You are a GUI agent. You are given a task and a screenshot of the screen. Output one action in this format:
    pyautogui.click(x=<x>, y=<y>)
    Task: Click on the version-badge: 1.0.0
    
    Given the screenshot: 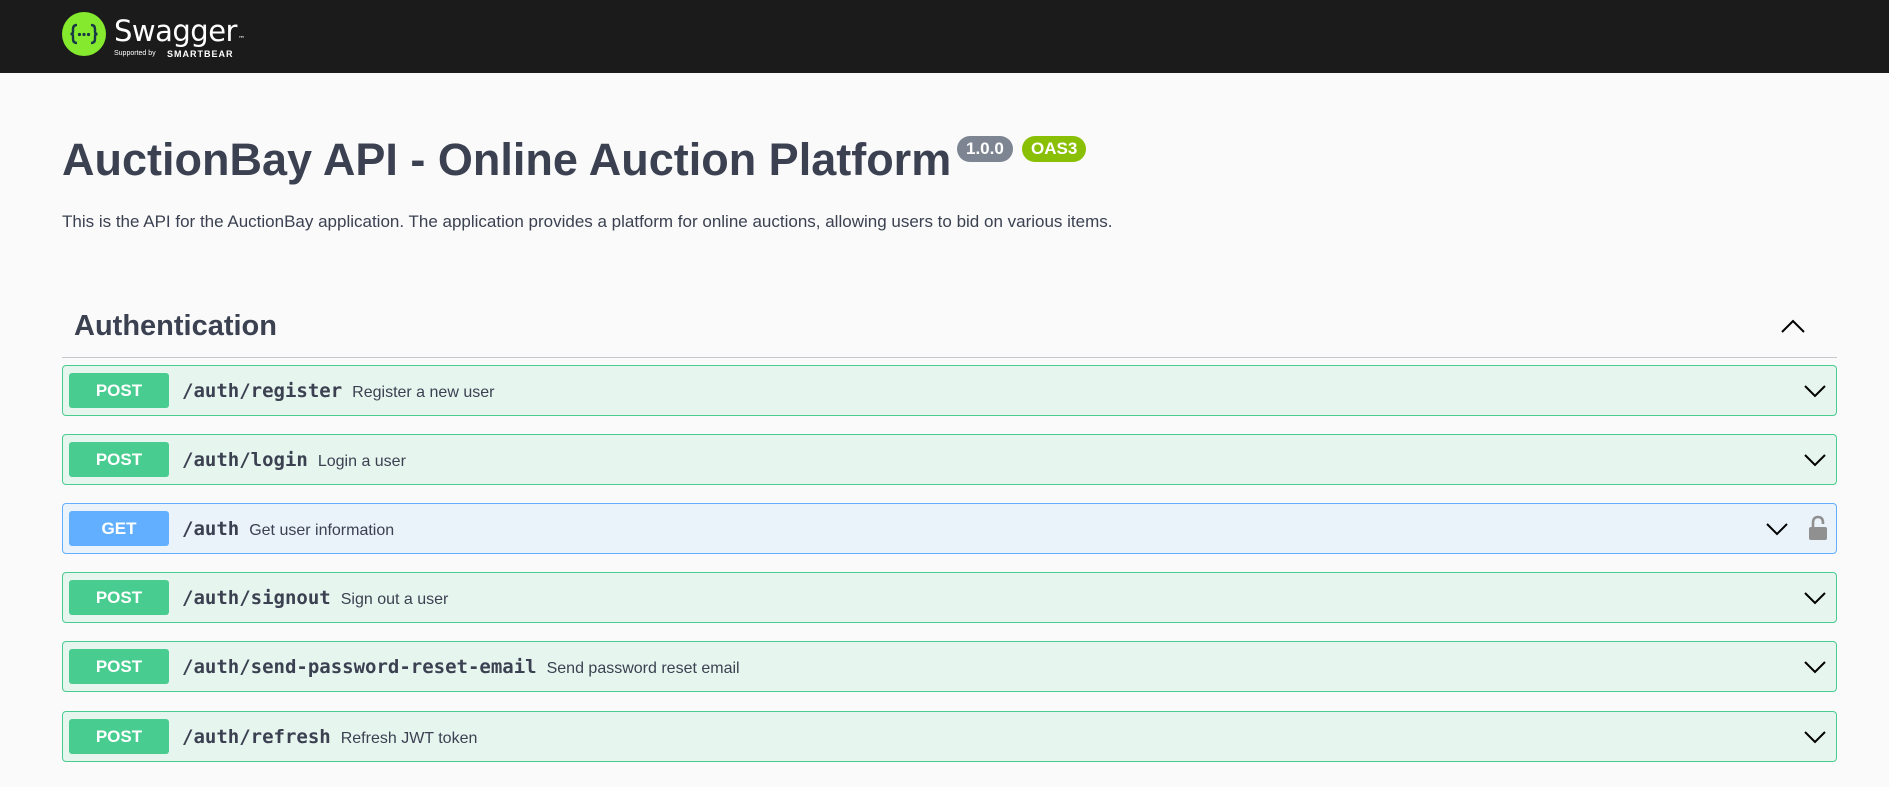 What is the action you would take?
    pyautogui.click(x=985, y=149)
    